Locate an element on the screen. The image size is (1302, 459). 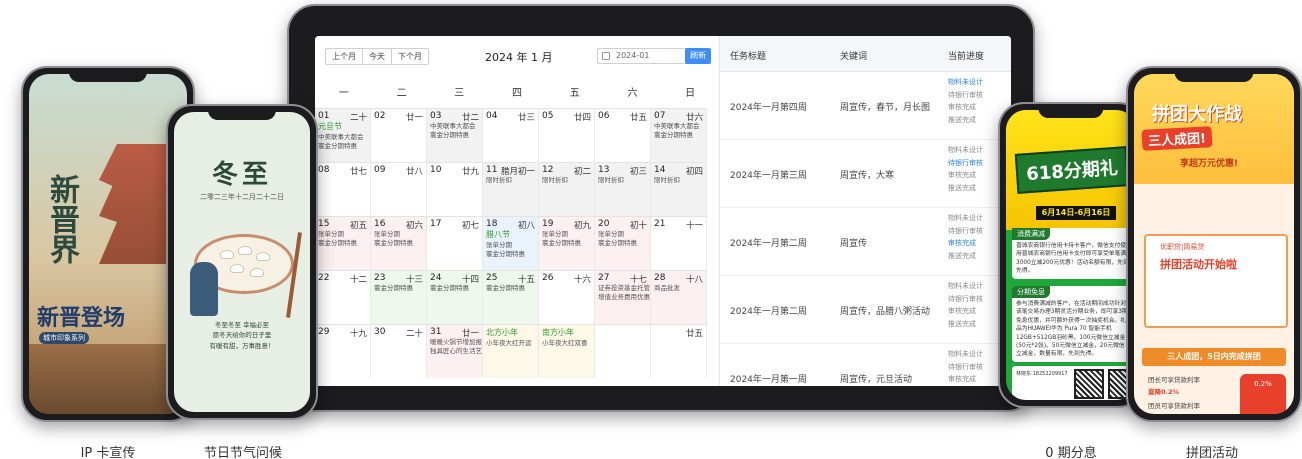
task-keywords: 周宣传 is located at coordinates (854, 244).